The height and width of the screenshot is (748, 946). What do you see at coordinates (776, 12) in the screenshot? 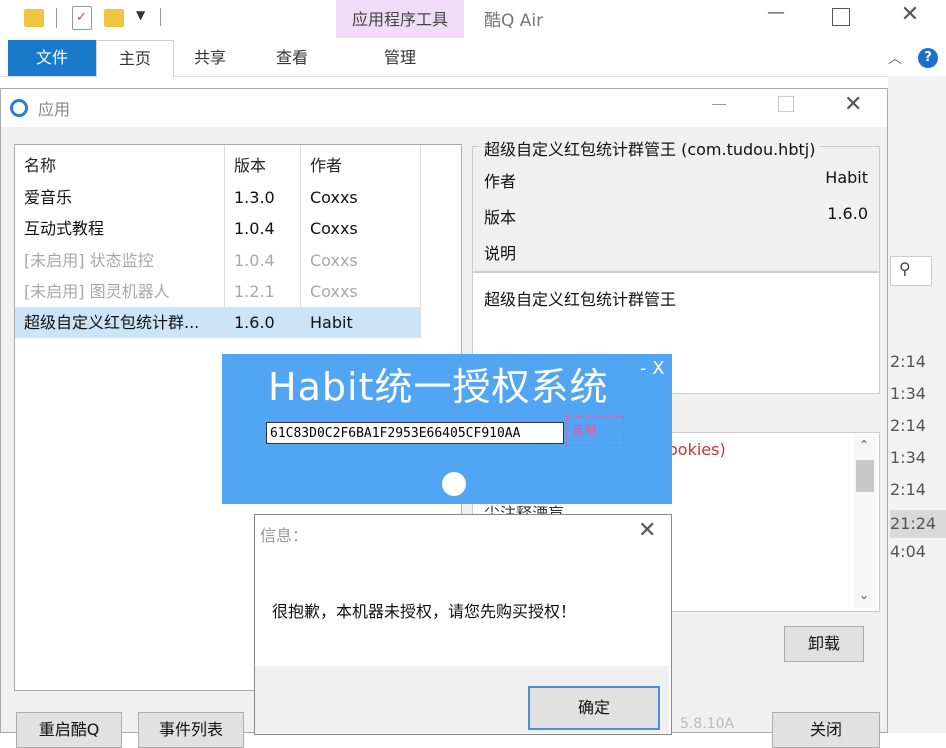
I see `minimize-button: —` at bounding box center [776, 12].